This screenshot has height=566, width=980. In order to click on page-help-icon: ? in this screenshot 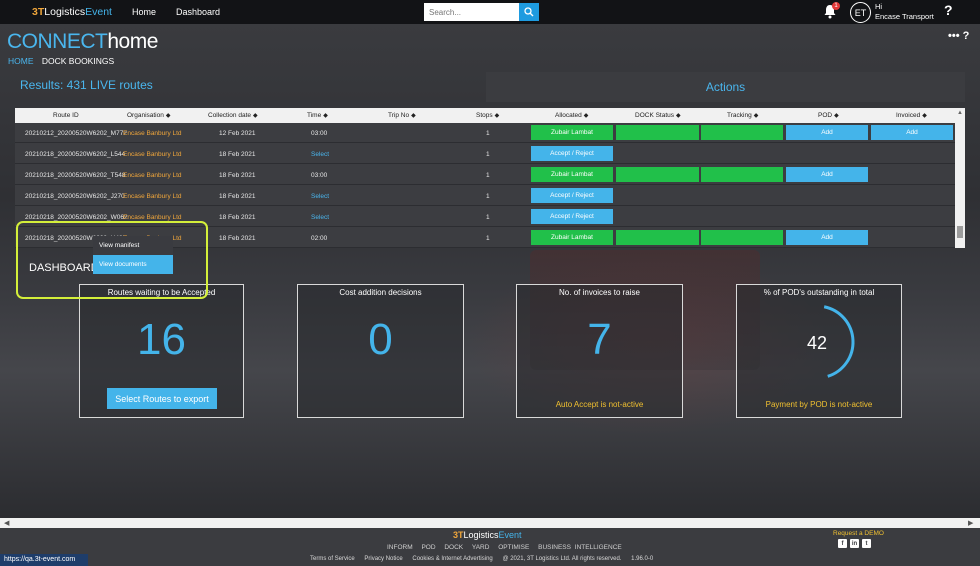, I will do `click(966, 36)`.